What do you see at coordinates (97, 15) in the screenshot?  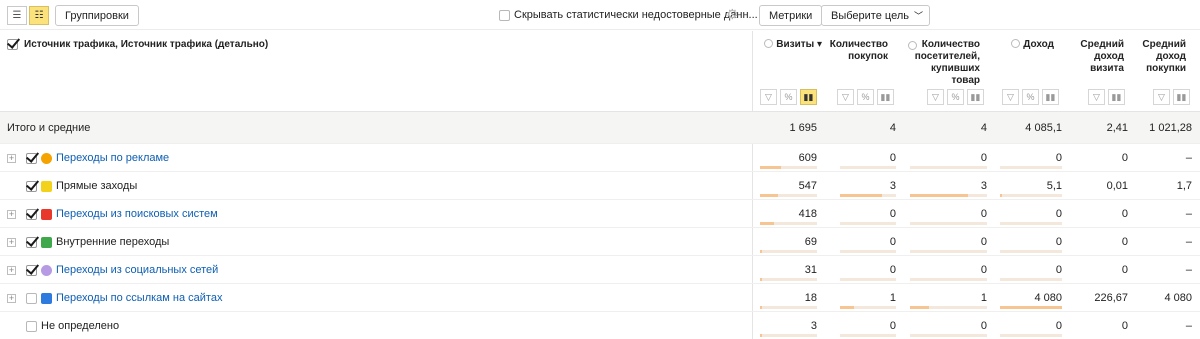 I see `groupings-button: Группировки` at bounding box center [97, 15].